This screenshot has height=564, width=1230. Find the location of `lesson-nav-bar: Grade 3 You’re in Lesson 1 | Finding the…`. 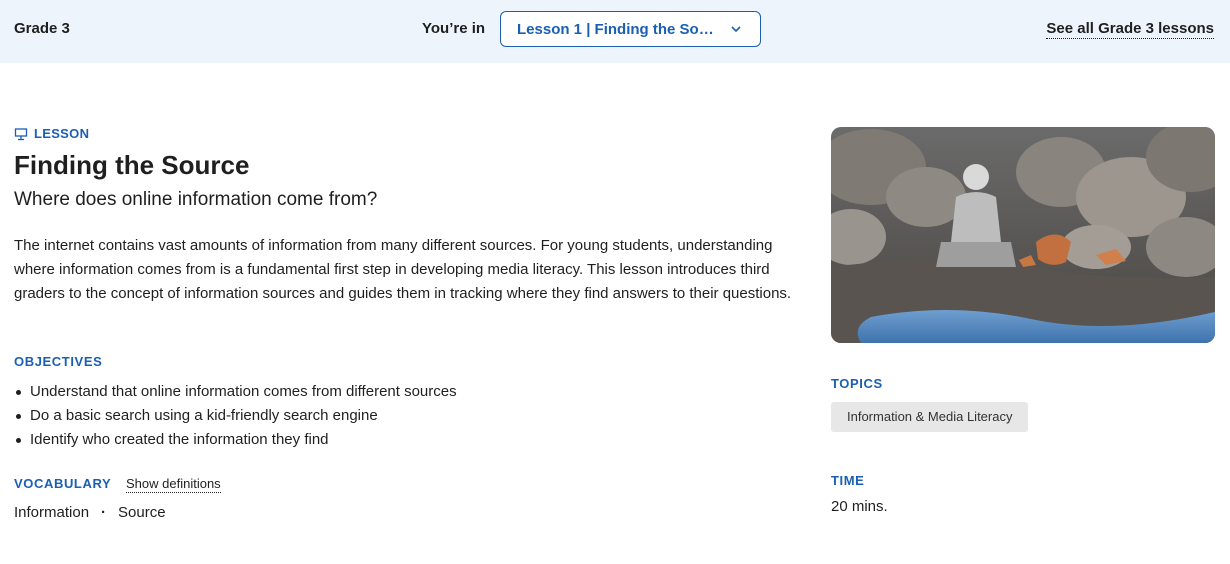

lesson-nav-bar: Grade 3 You’re in Lesson 1 | Finding the… is located at coordinates (615, 31).